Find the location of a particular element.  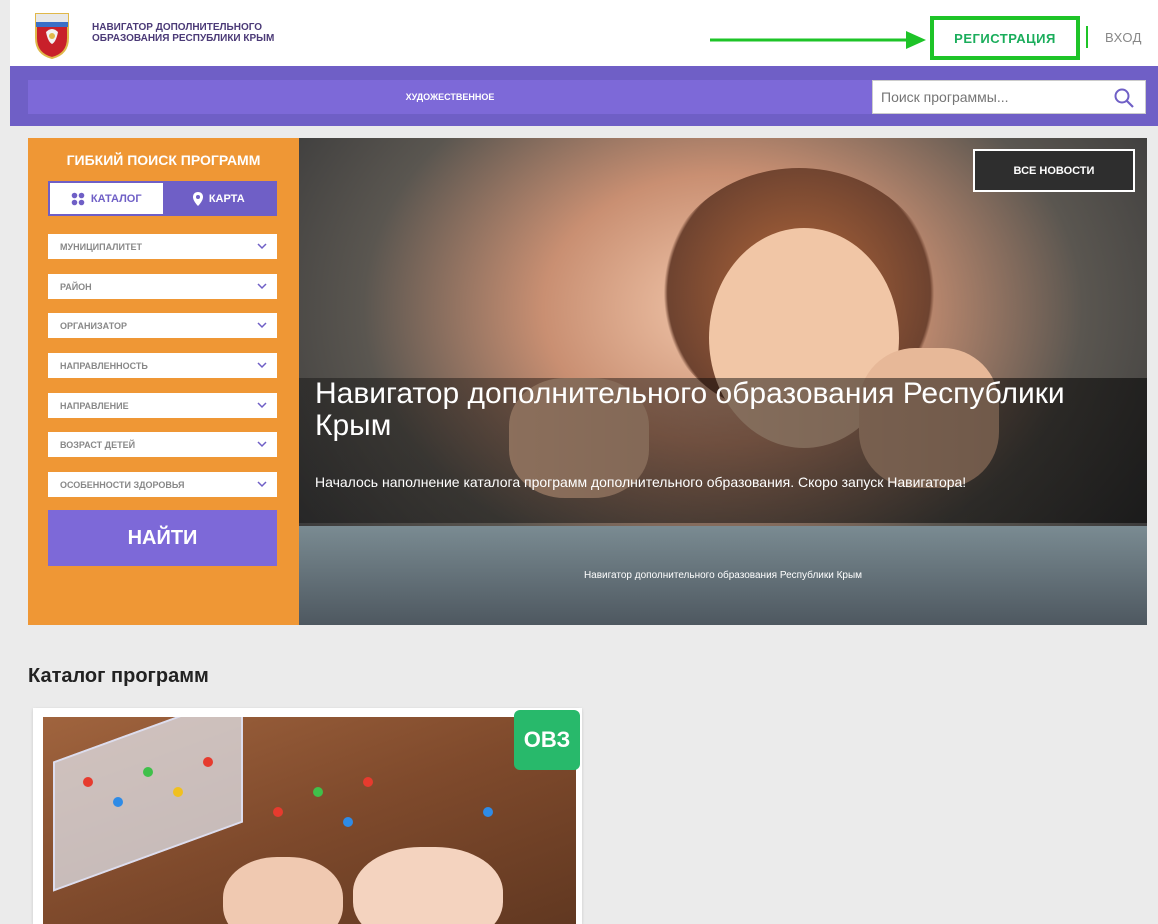

tab-catalog: КАТАЛОГ is located at coordinates (106, 198).